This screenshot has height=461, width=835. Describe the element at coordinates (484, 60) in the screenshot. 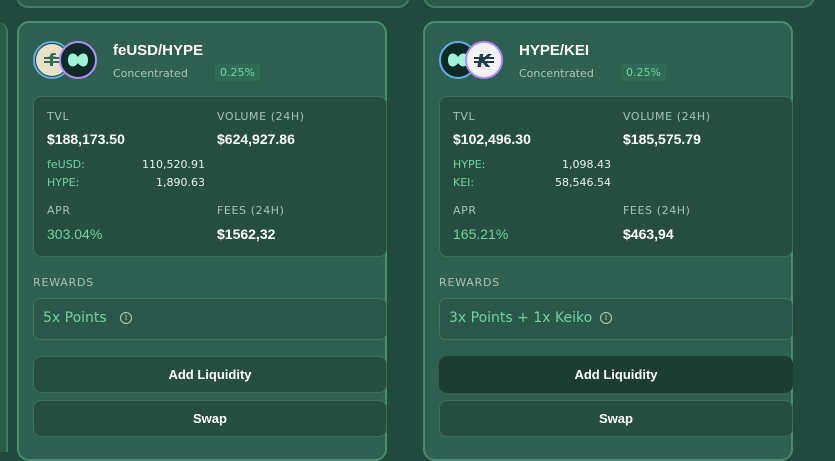

I see `kei-icon: K` at that location.